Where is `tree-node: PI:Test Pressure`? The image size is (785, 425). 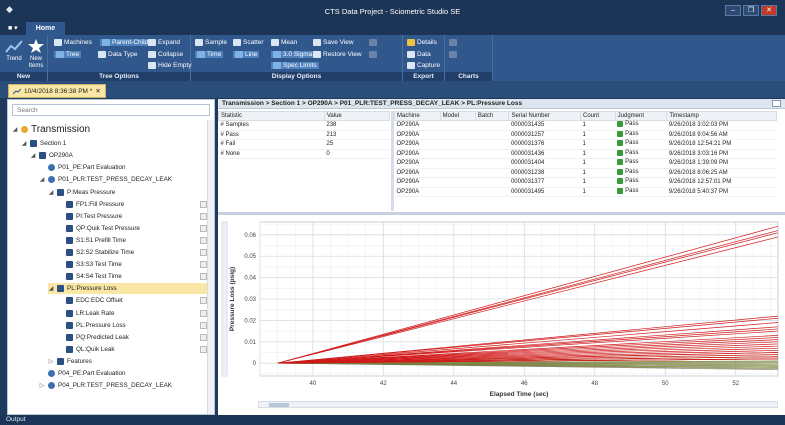 tree-node: PI:Test Pressure is located at coordinates (132, 216).